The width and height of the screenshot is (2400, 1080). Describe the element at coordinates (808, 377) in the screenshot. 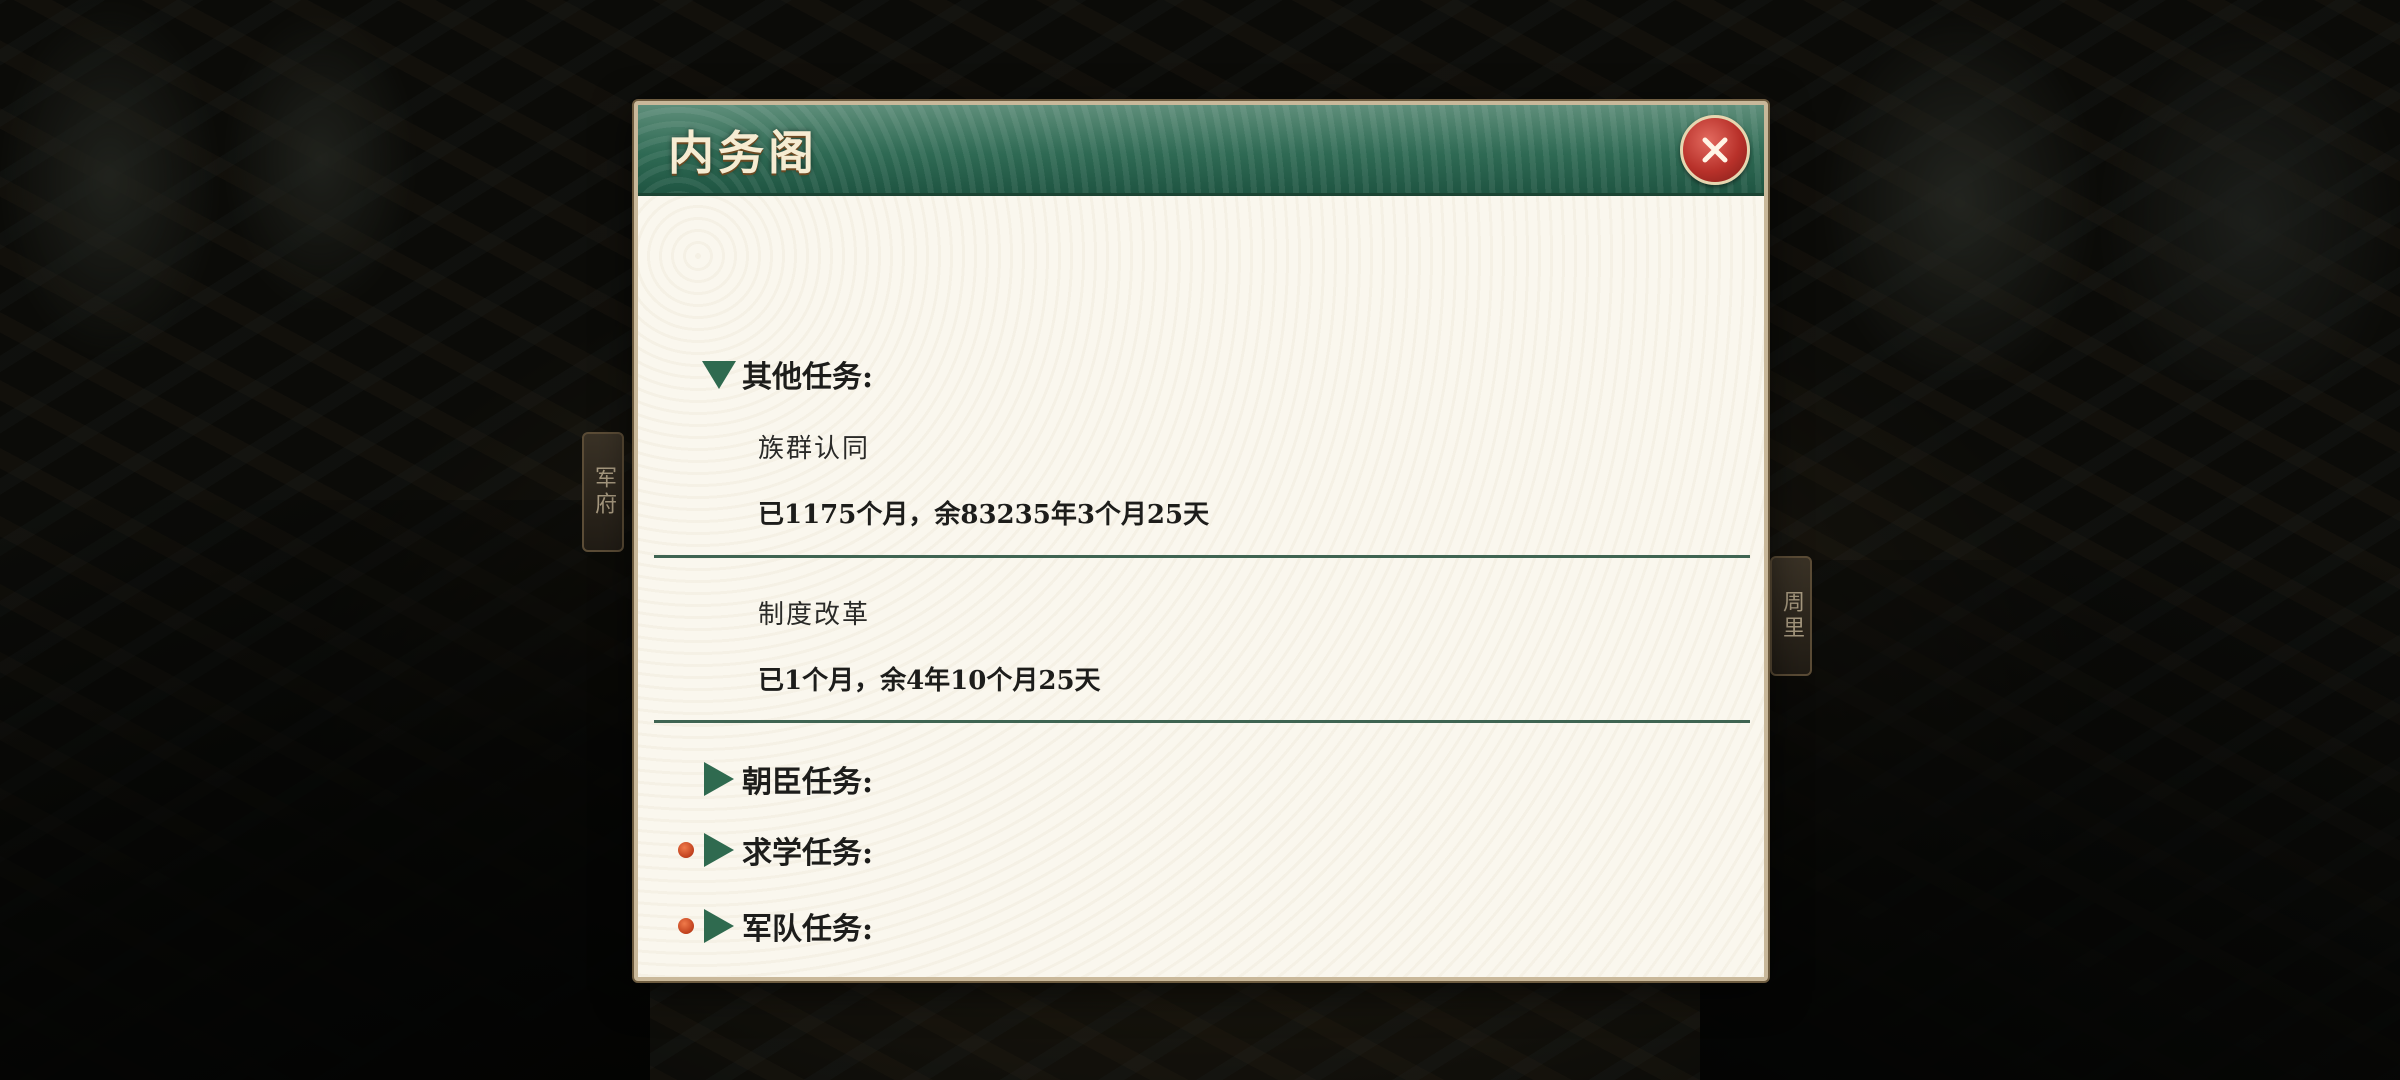

I see `section-label: 其他任务:` at that location.